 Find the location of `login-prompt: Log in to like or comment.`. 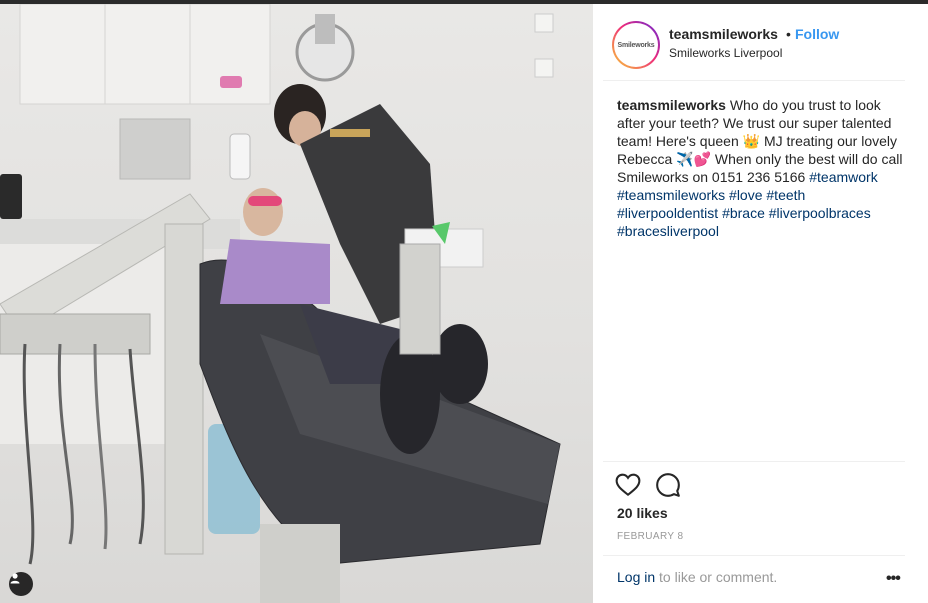

login-prompt: Log in to like or comment. is located at coordinates (697, 577).